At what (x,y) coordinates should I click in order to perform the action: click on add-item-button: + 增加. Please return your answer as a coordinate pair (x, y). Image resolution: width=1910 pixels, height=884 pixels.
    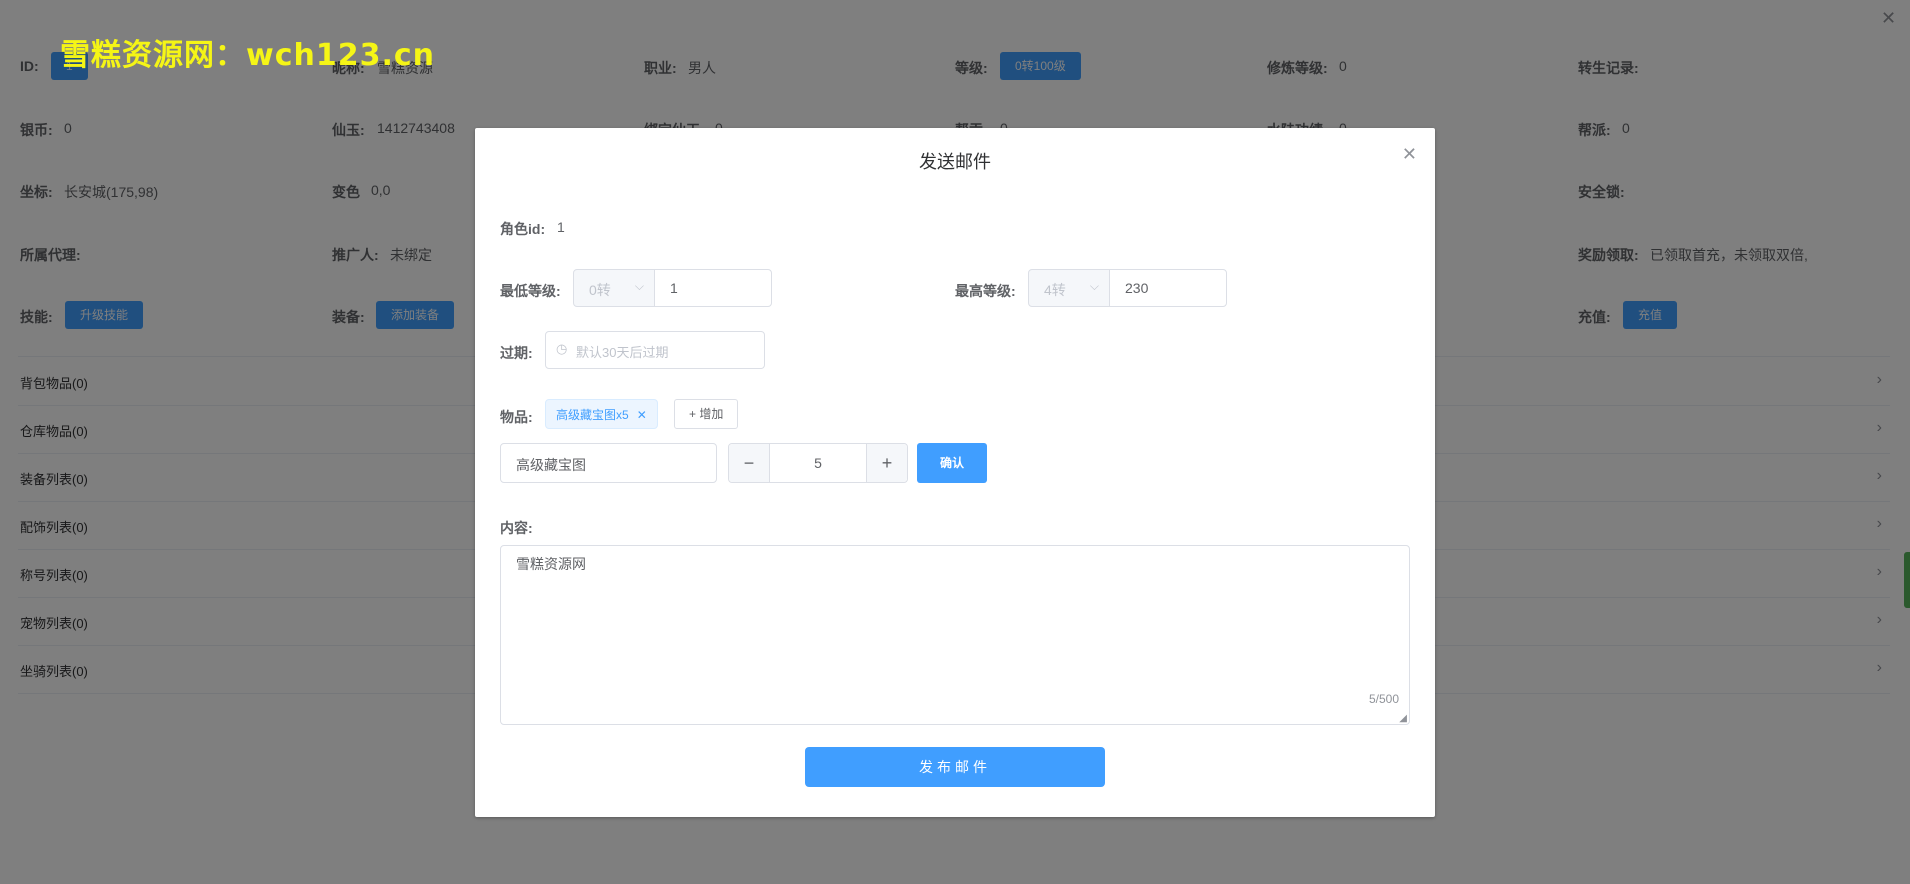
    Looking at the image, I should click on (706, 414).